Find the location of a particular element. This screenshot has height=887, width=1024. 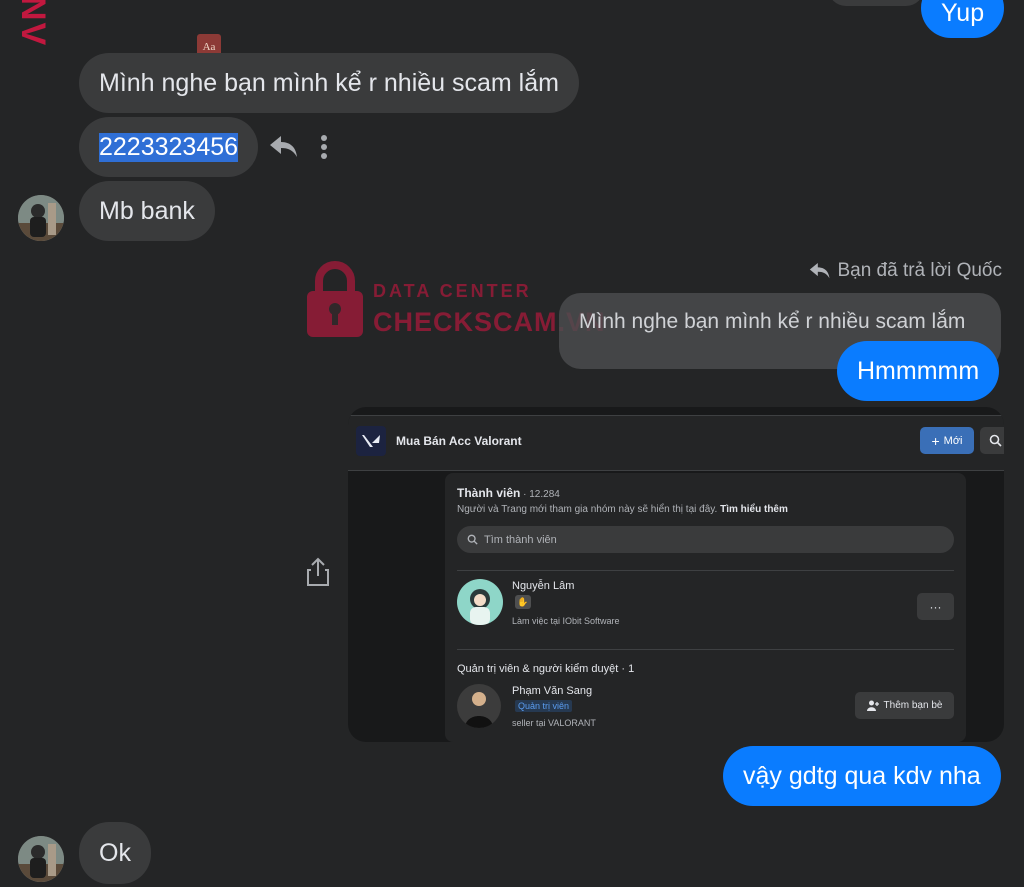

reply-quote-text: Mình nghe bạn mình kể r nhiều scam lắm is located at coordinates (772, 321).